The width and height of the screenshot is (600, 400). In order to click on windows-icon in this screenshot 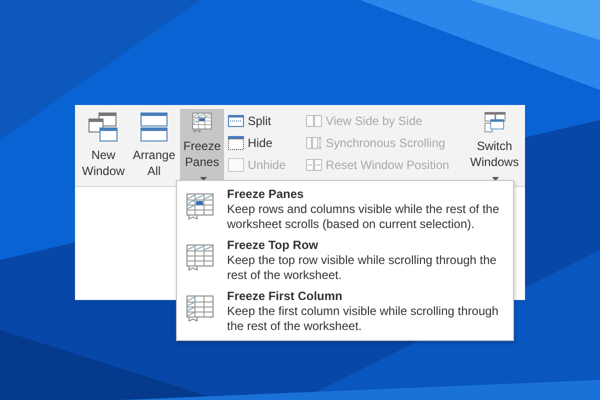, I will do `click(103, 127)`.